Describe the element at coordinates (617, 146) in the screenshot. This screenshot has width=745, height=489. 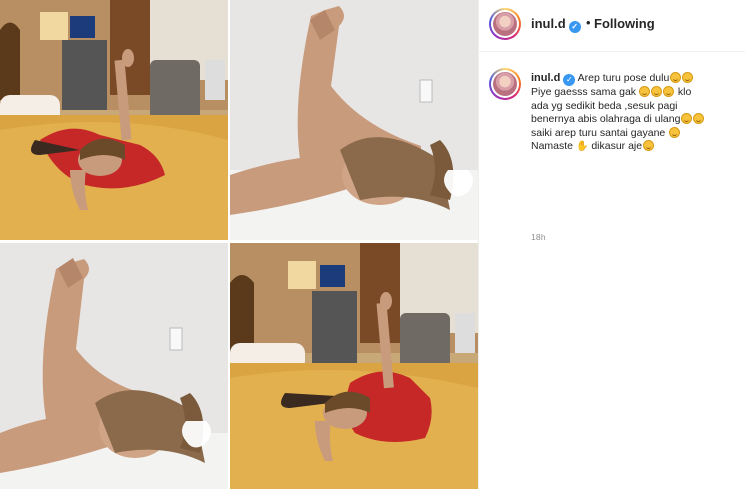
I see `caption-text-8: dikasur aje` at that location.